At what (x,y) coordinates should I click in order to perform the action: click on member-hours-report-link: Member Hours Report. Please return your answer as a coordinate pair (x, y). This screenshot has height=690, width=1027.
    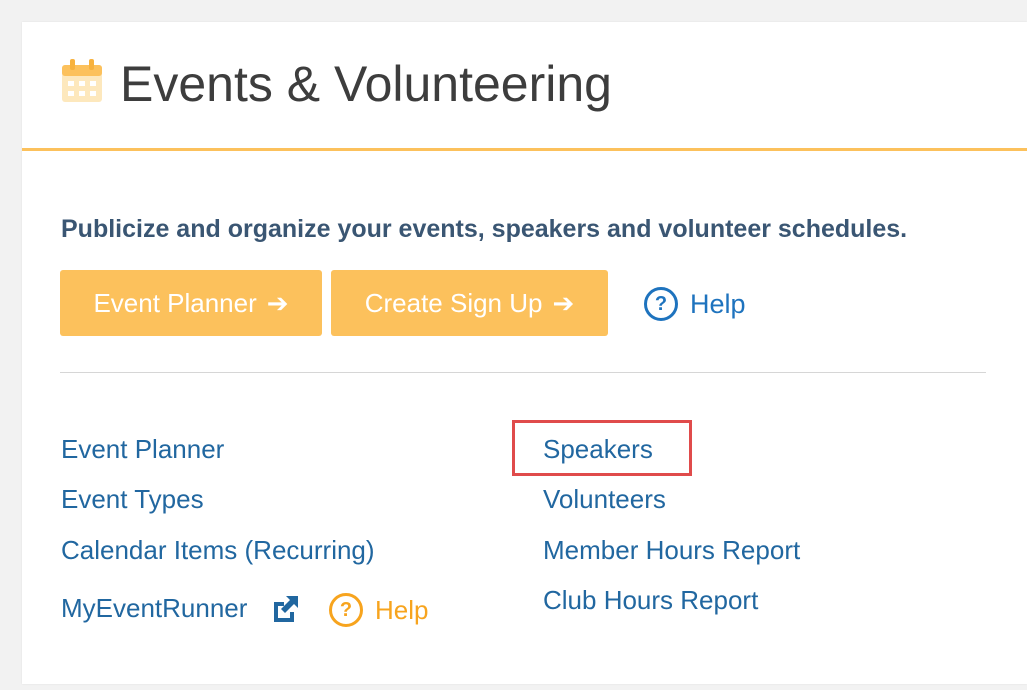
    Looking at the image, I should click on (671, 550).